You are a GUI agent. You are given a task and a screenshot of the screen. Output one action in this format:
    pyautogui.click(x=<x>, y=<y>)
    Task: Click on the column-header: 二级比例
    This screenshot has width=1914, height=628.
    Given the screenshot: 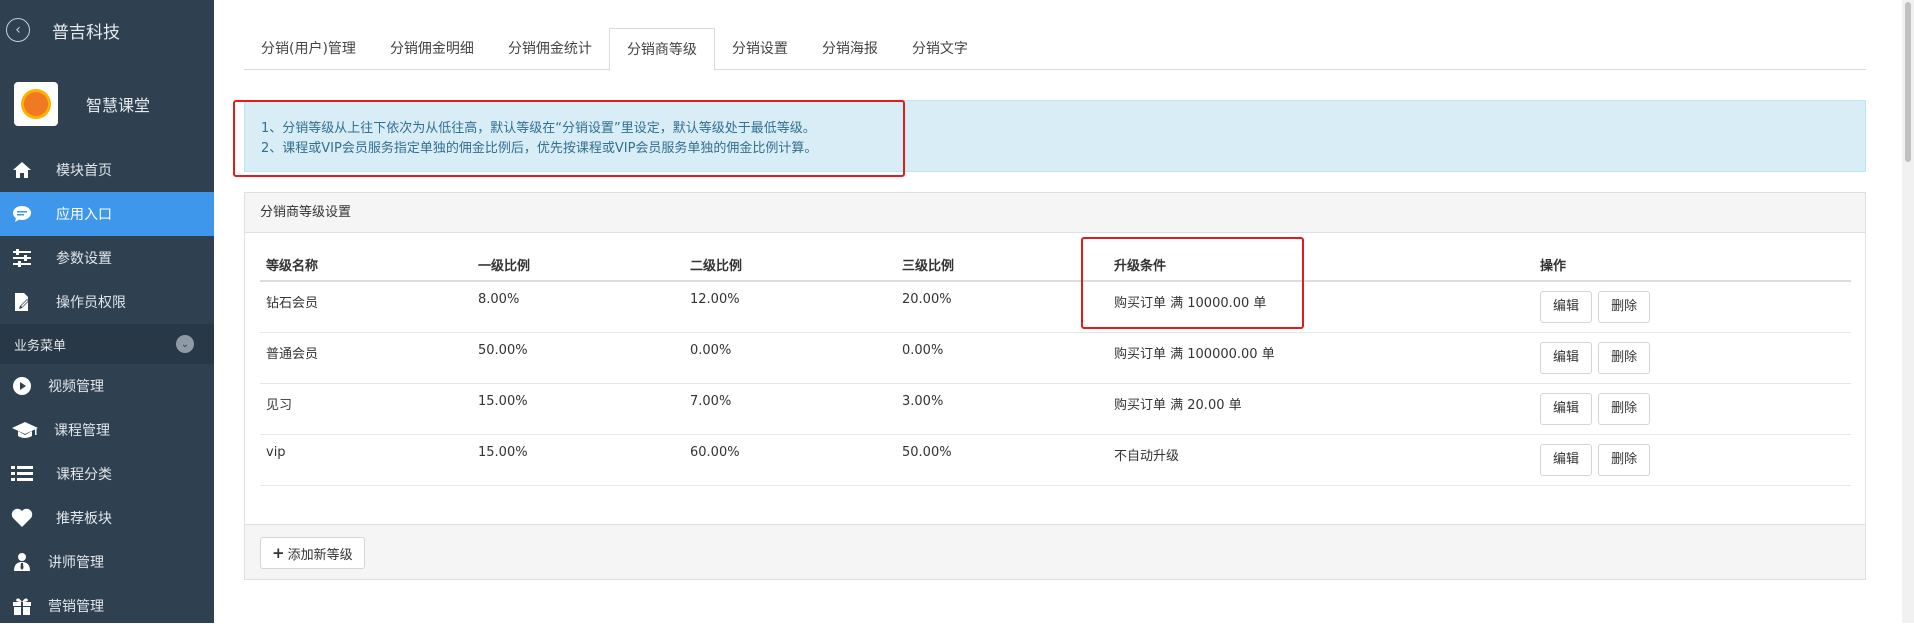 What is the action you would take?
    pyautogui.click(x=790, y=265)
    